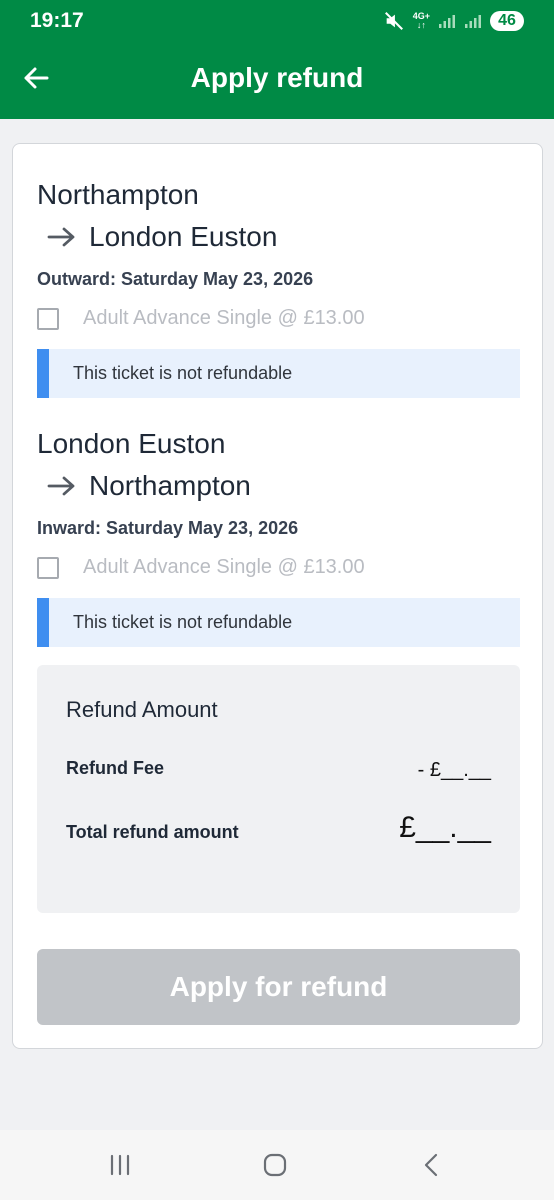 This screenshot has height=1200, width=554. What do you see at coordinates (454, 770) in the screenshot?
I see `refund-fee-value: - £__.__` at bounding box center [454, 770].